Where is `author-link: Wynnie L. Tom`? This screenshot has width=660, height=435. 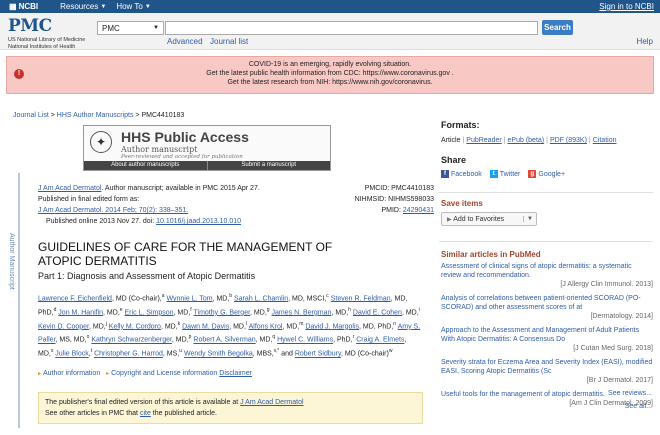 author-link: Wynnie L. Tom is located at coordinates (189, 298).